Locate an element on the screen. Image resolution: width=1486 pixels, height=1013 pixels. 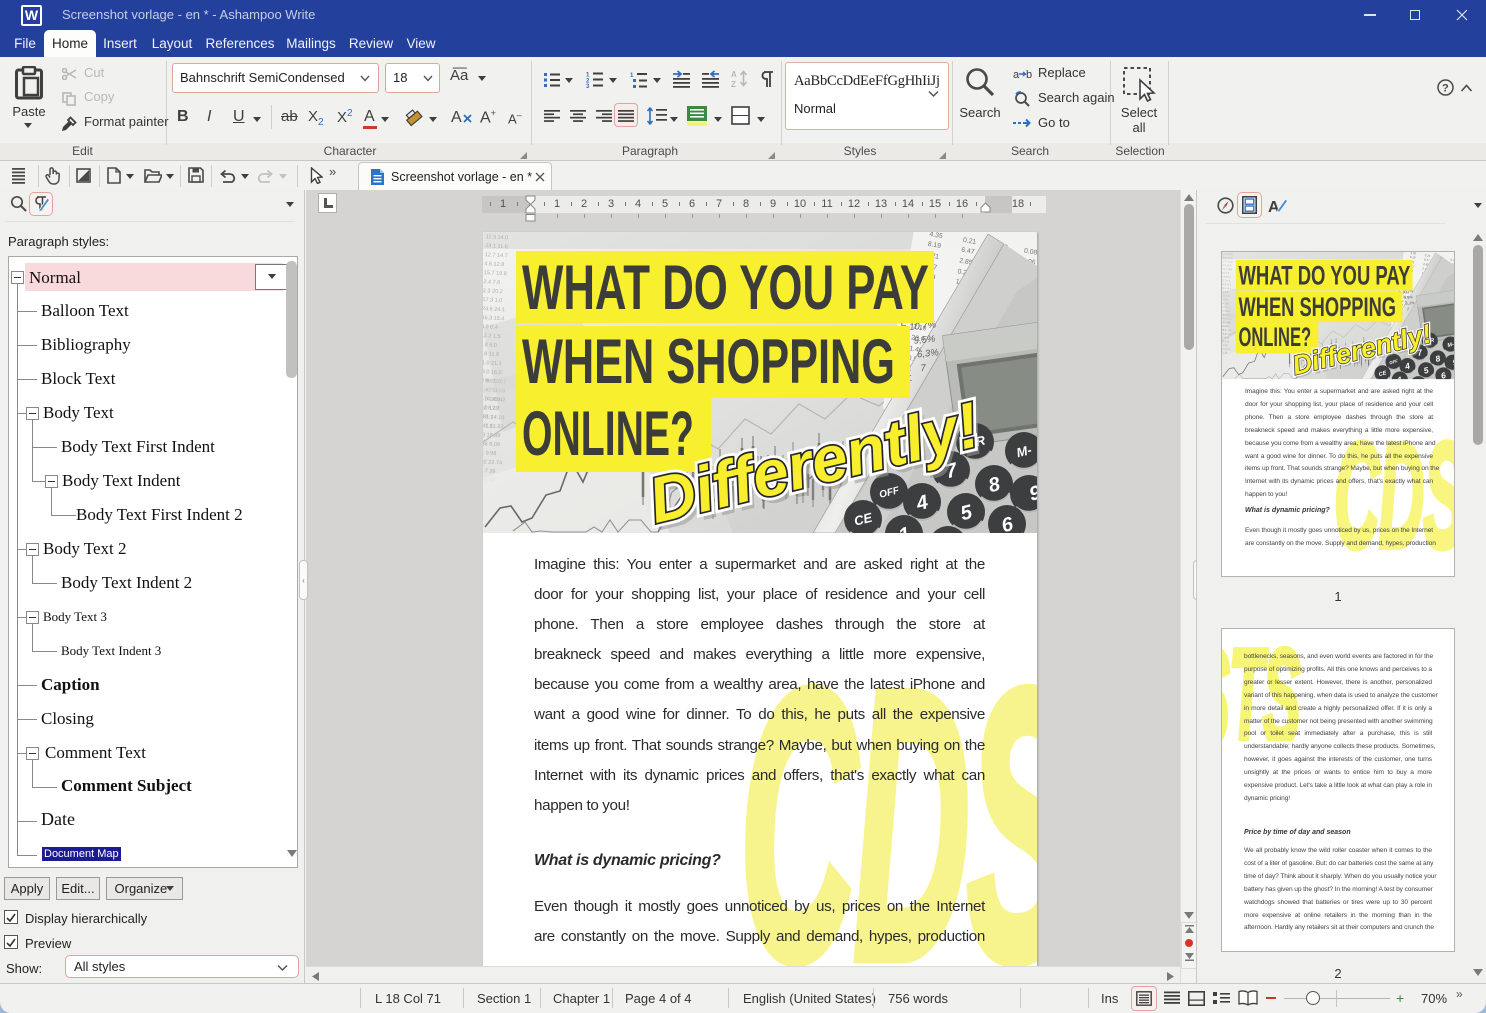
svg-text: 23.1 11.6 is located at coordinates (496, 246).